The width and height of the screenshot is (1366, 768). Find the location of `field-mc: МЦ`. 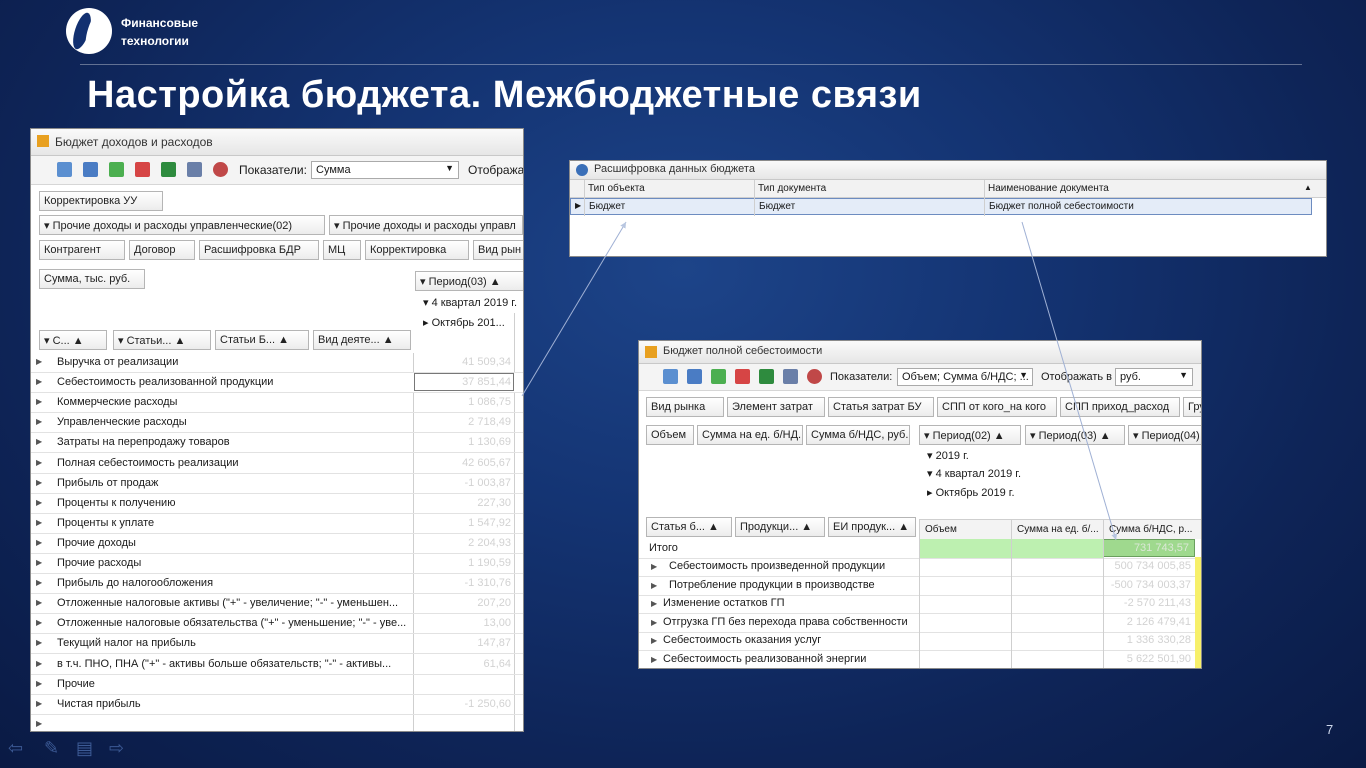

field-mc: МЦ is located at coordinates (342, 250).